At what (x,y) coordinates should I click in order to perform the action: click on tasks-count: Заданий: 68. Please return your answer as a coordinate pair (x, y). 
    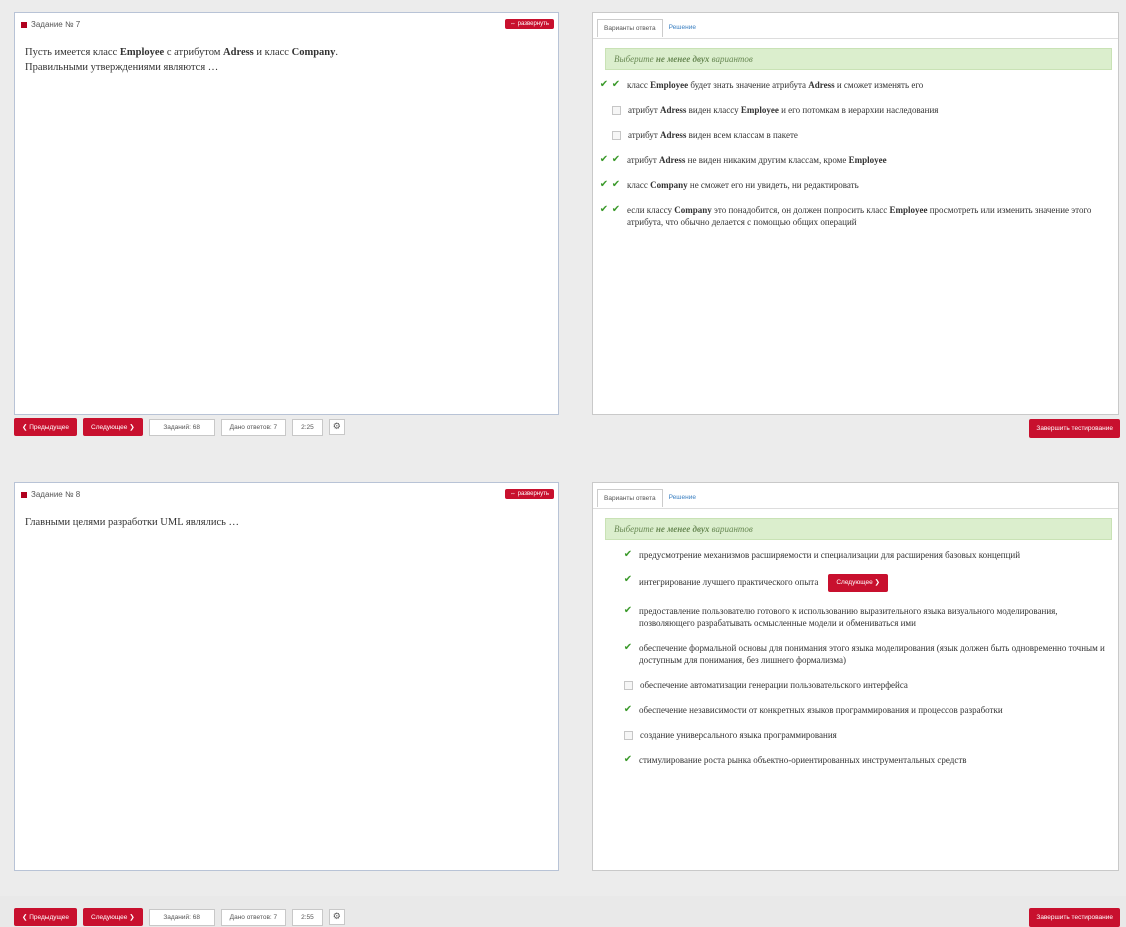
    Looking at the image, I should click on (181, 917).